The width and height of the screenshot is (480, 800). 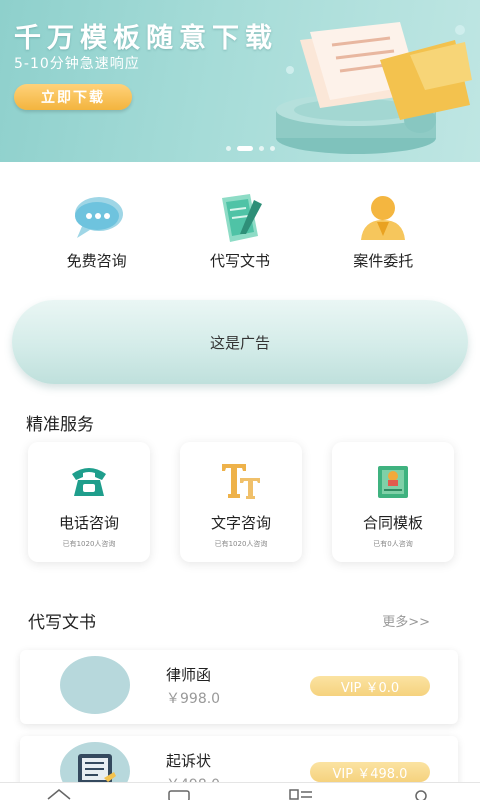 I want to click on carousel-indicator, so click(x=240, y=148).